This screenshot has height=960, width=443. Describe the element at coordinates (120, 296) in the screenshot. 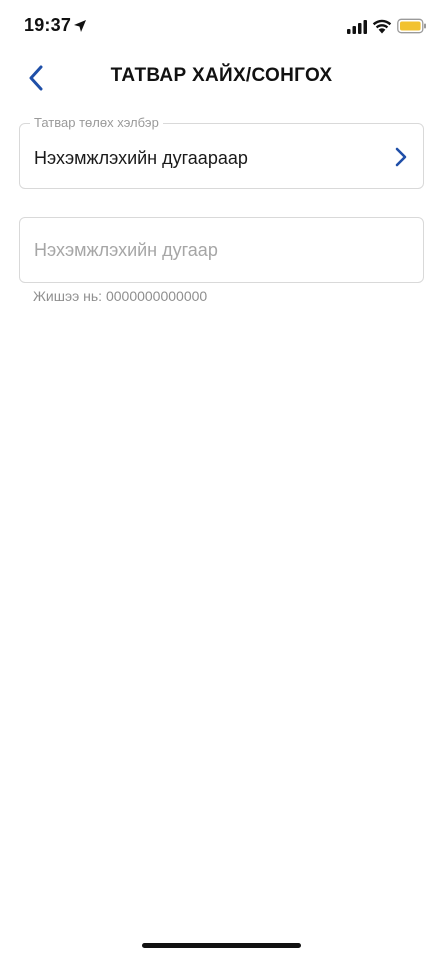

I see `invoice-number-helper: Жишээ нь: 0000000000000` at that location.